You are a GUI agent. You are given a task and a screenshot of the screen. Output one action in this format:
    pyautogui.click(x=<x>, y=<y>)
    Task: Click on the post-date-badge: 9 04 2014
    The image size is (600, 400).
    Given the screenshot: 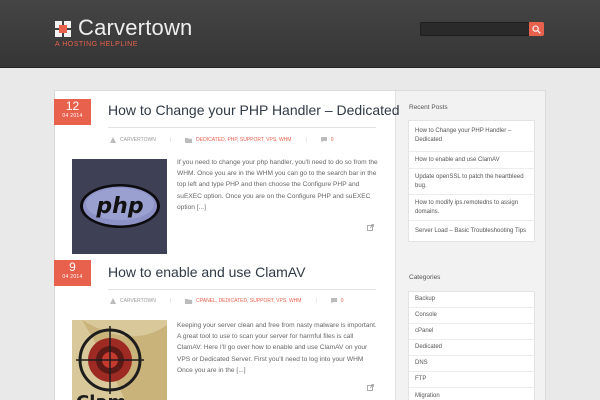 What is the action you would take?
    pyautogui.click(x=72, y=273)
    